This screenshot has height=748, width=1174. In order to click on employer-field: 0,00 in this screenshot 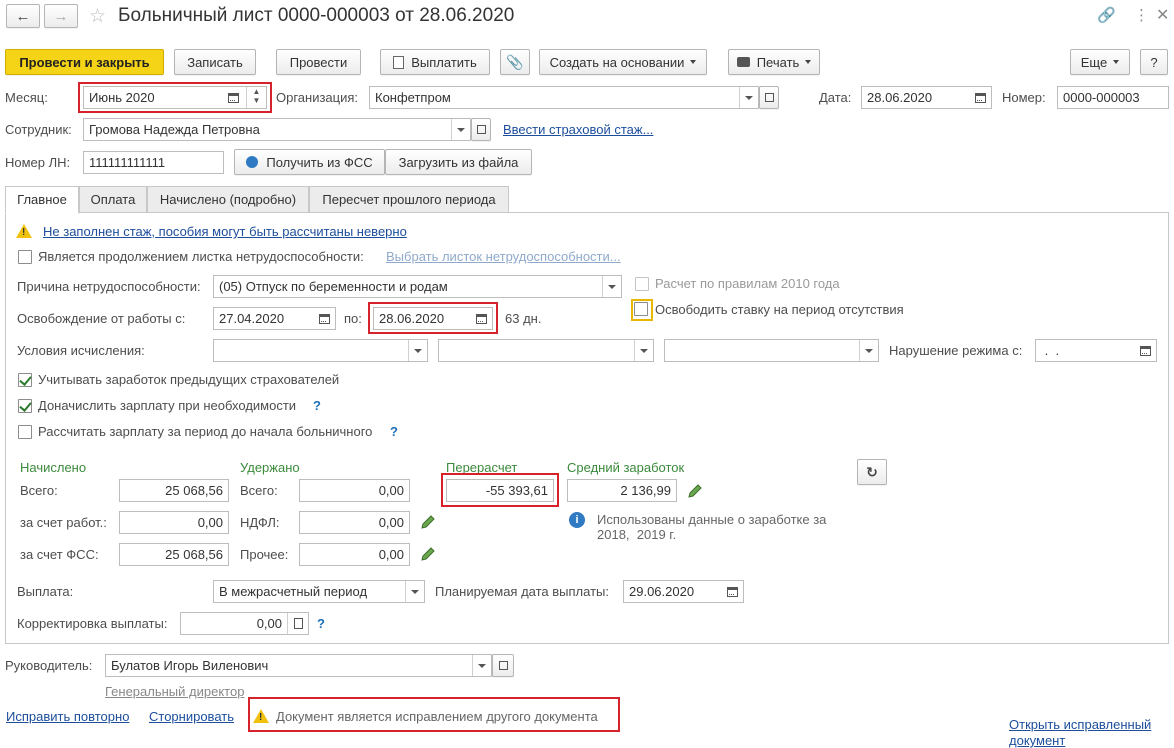, I will do `click(174, 522)`.